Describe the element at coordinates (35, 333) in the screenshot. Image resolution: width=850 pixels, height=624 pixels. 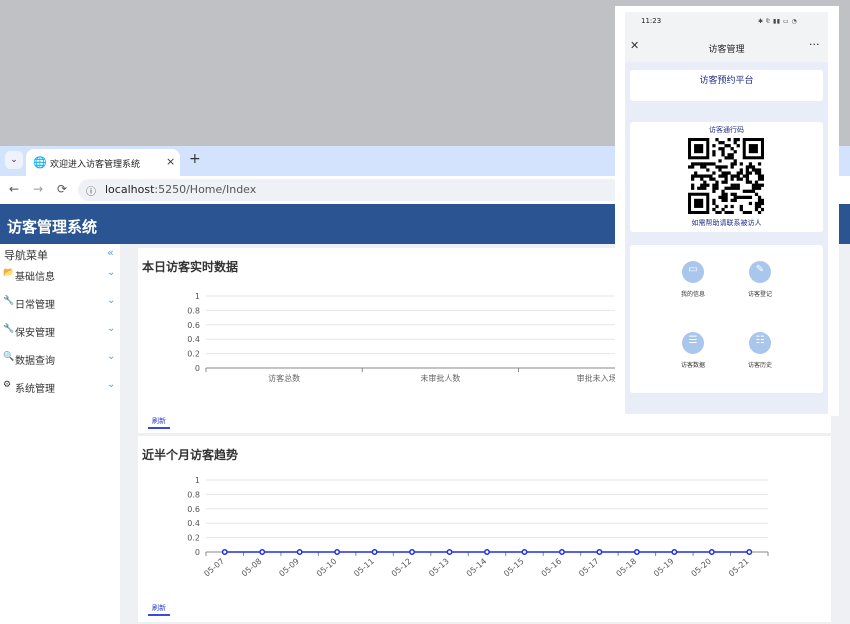
I see `sidebar-item-label: 保安管理` at that location.